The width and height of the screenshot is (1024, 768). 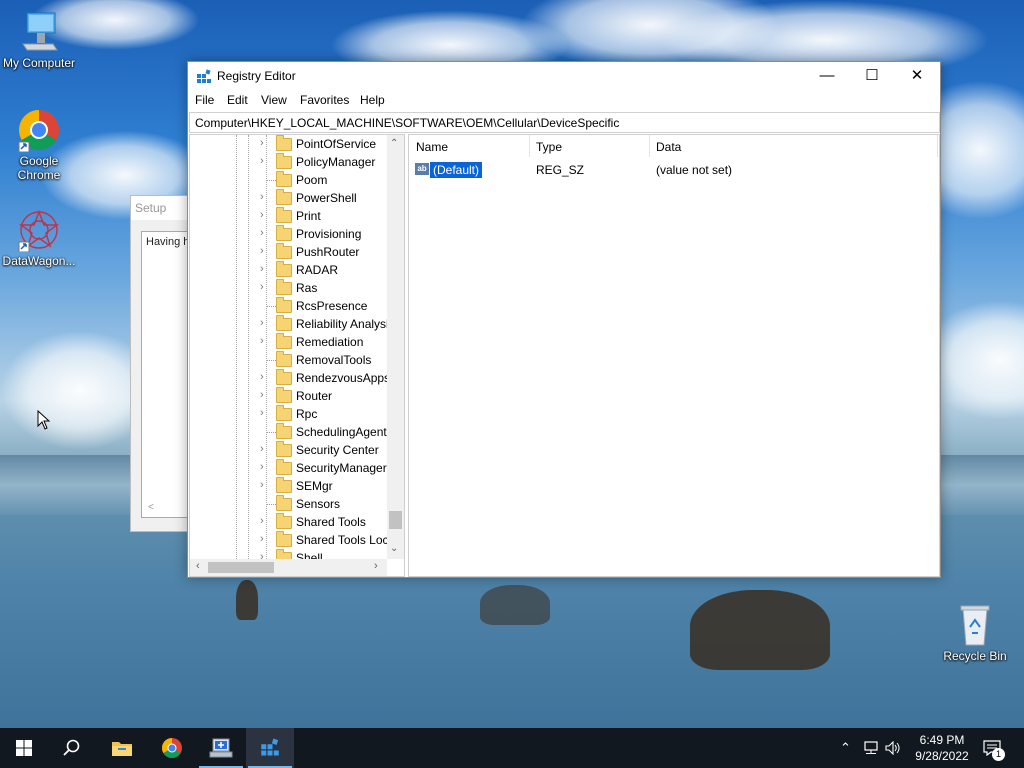 What do you see at coordinates (290, 144) in the screenshot?
I see `tree-item: › PointOfService` at bounding box center [290, 144].